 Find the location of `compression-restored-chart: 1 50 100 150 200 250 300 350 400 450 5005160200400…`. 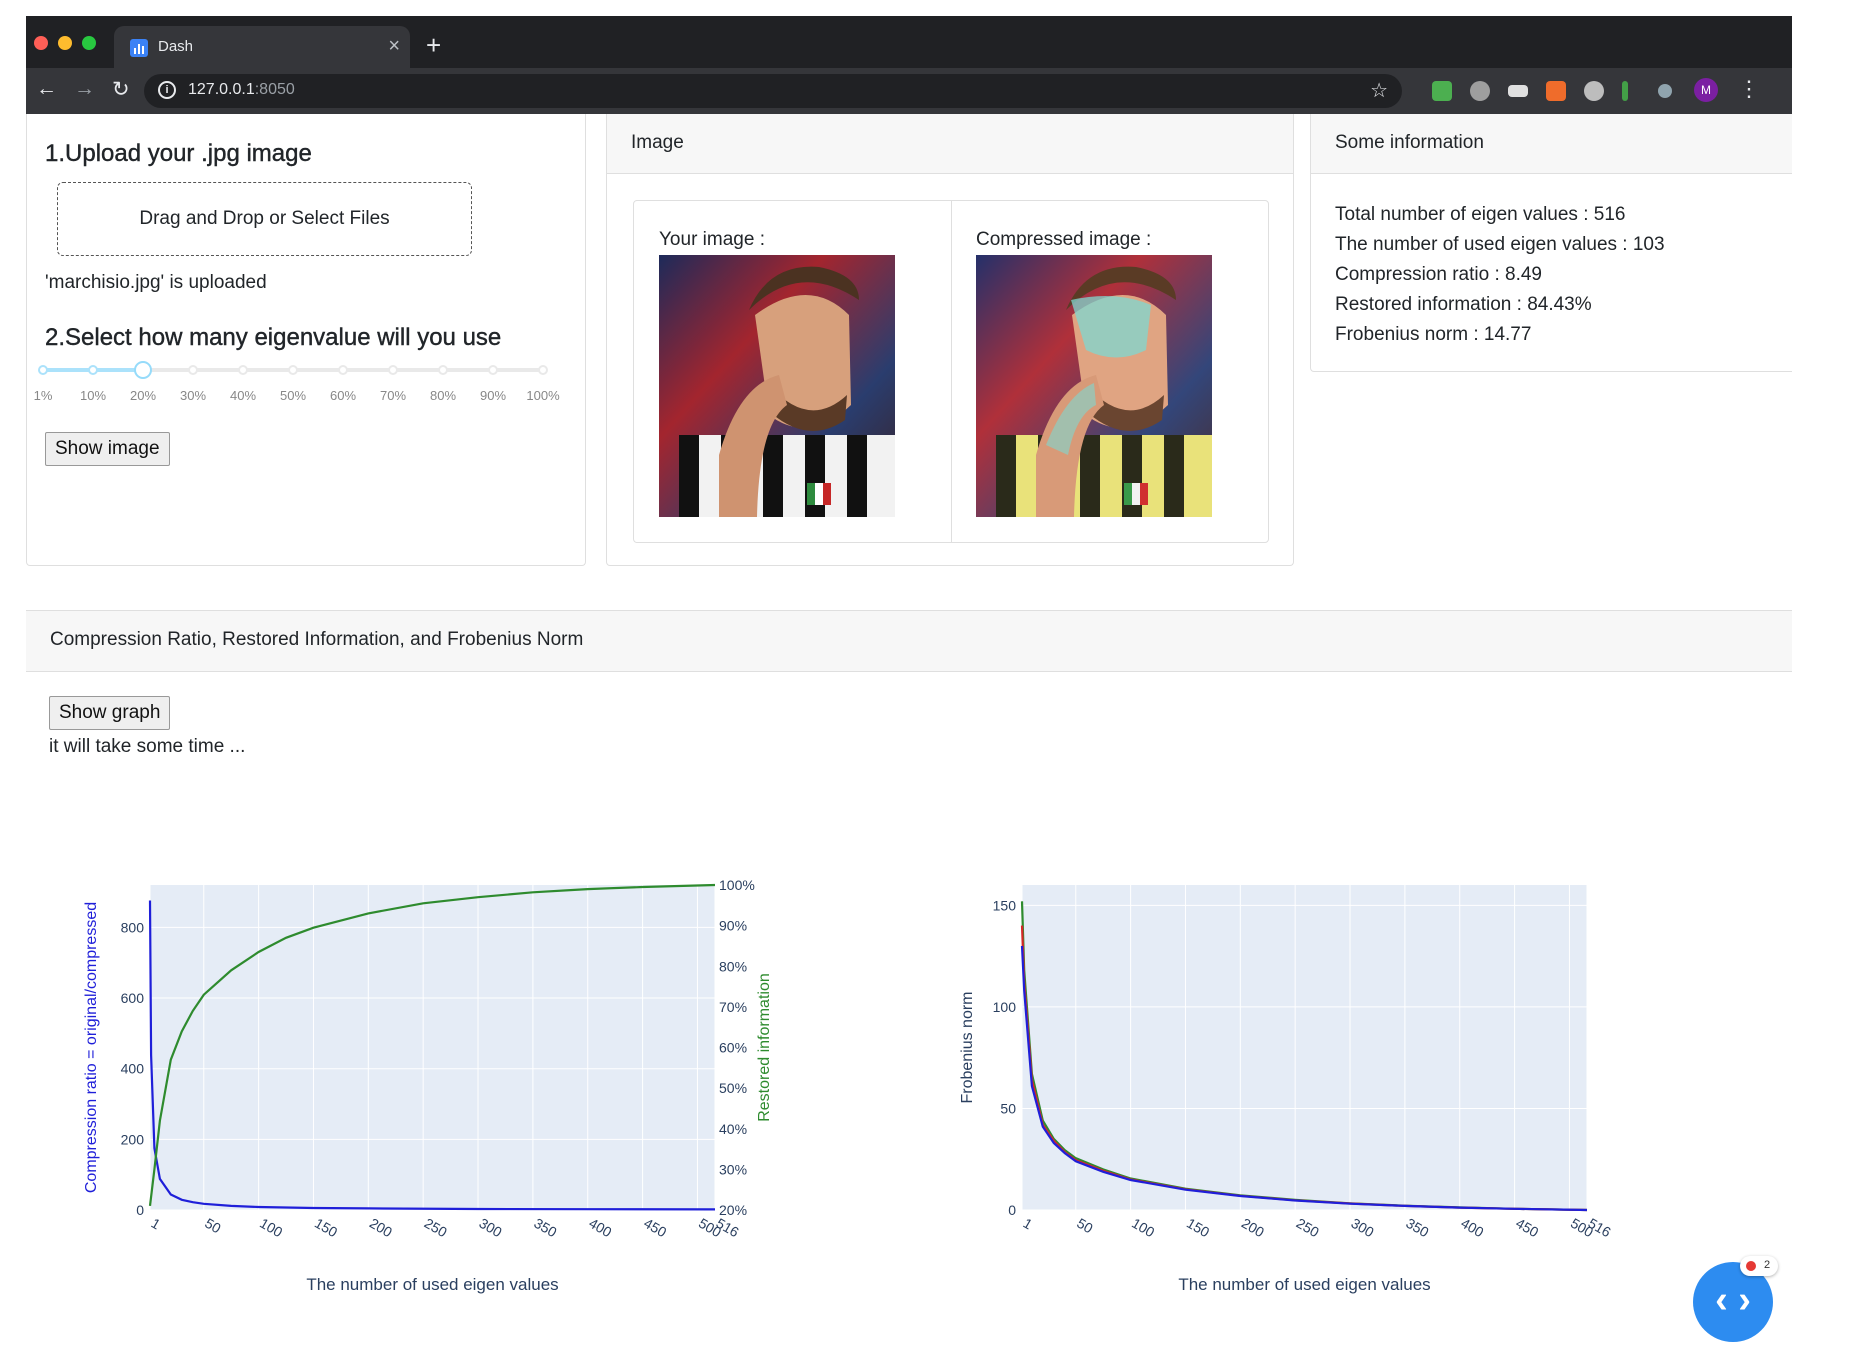

compression-restored-chart: 1 50 100 150 200 250 300 350 400 450 5005160200400… is located at coordinates (428, 1085).